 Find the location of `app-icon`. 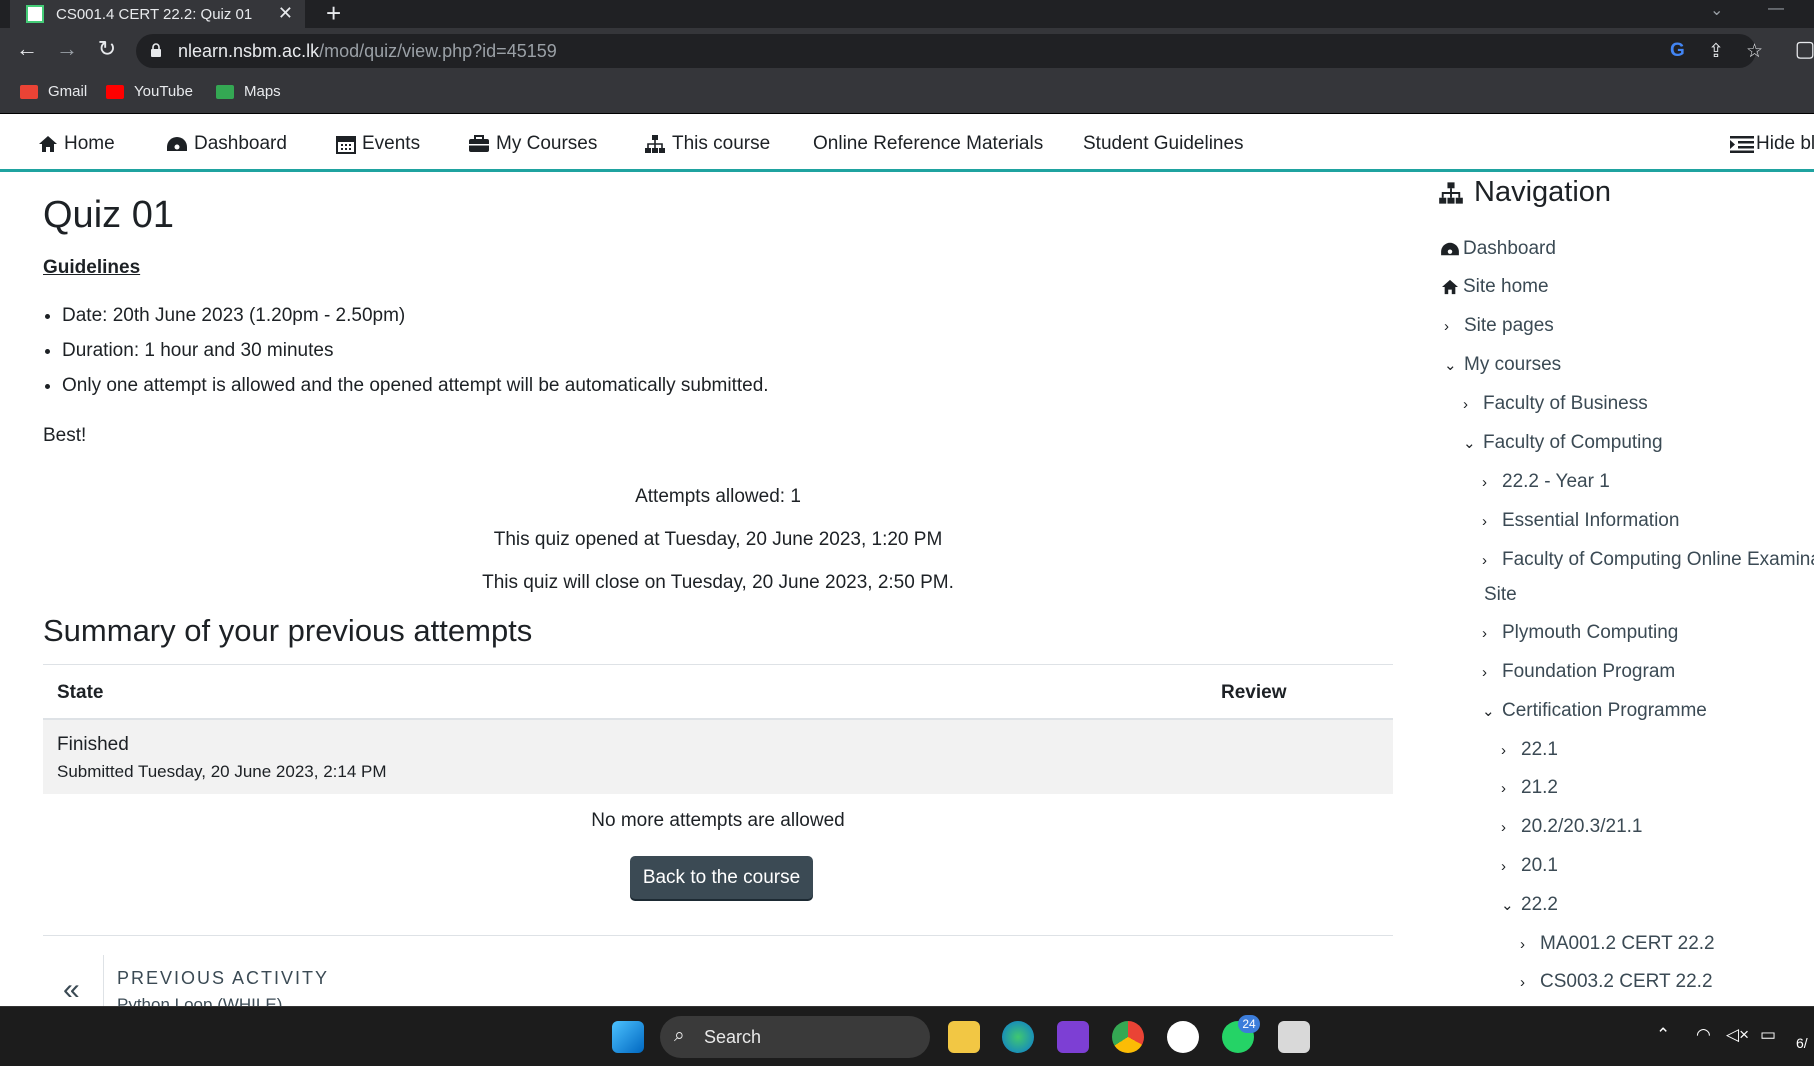

app-icon is located at coordinates (1073, 1037).